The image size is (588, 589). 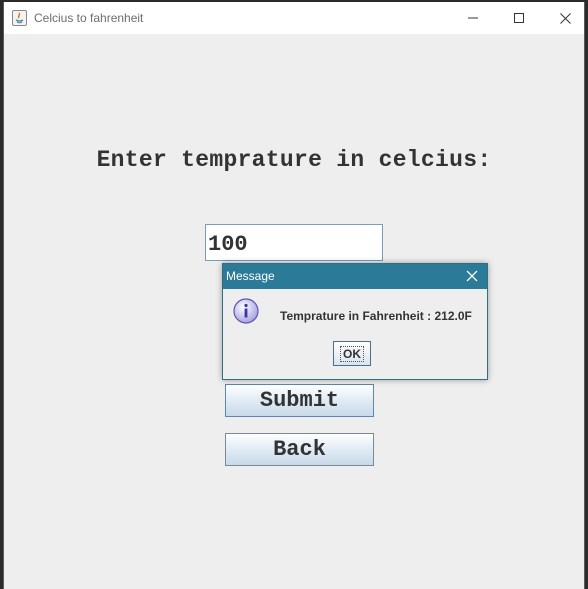 What do you see at coordinates (472, 276) in the screenshot?
I see `dialog-close-icon` at bounding box center [472, 276].